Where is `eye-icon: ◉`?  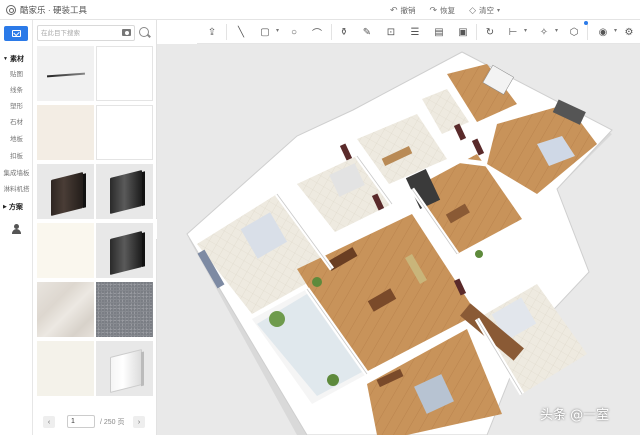
eye-icon: ◉ is located at coordinates (606, 32).